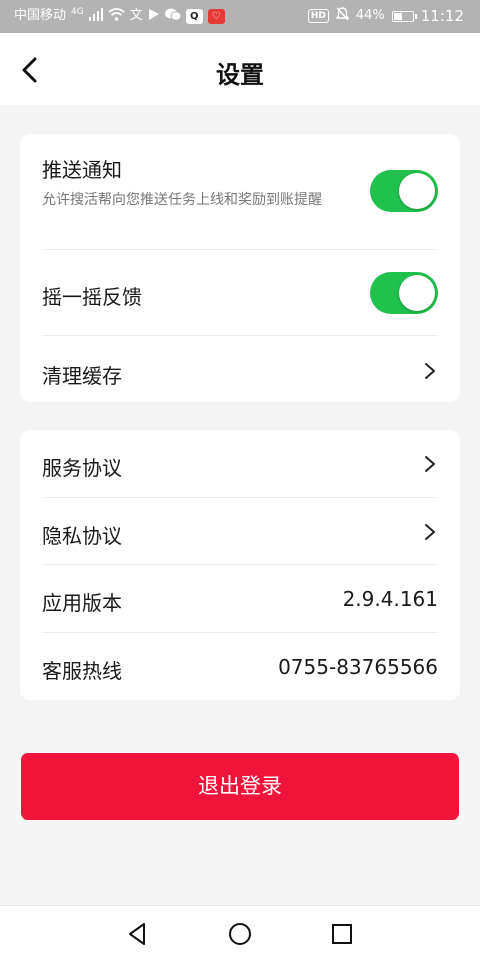 This screenshot has width=480, height=960. I want to click on status-bar: 中国移动 4G 文 Q ♡ HD 44% 11:12, so click(240, 16).